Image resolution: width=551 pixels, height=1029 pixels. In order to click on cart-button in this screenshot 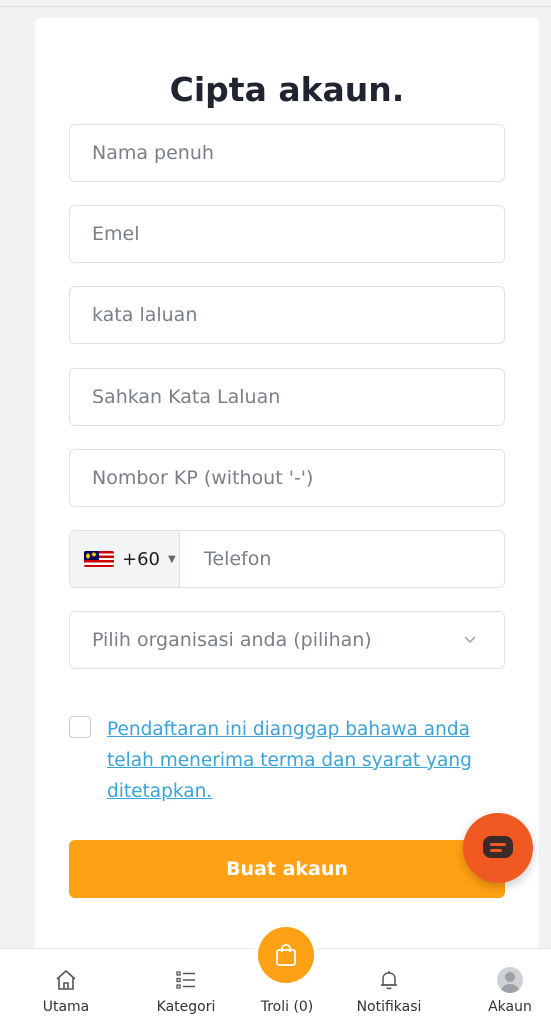, I will do `click(286, 955)`.